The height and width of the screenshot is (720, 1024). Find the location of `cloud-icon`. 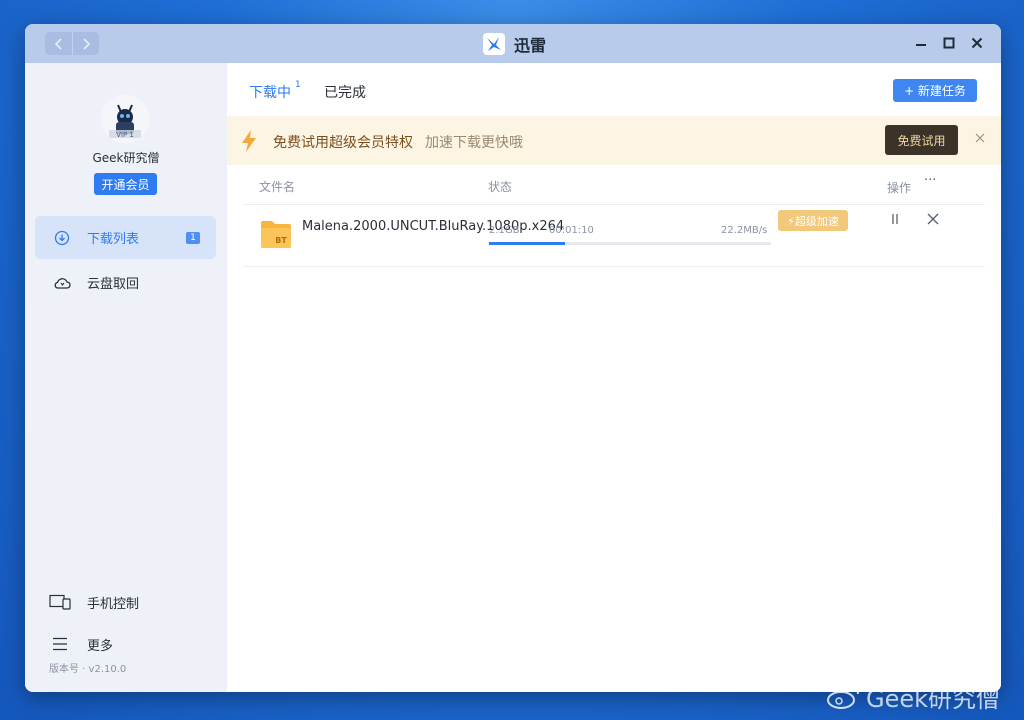

cloud-icon is located at coordinates (62, 283).